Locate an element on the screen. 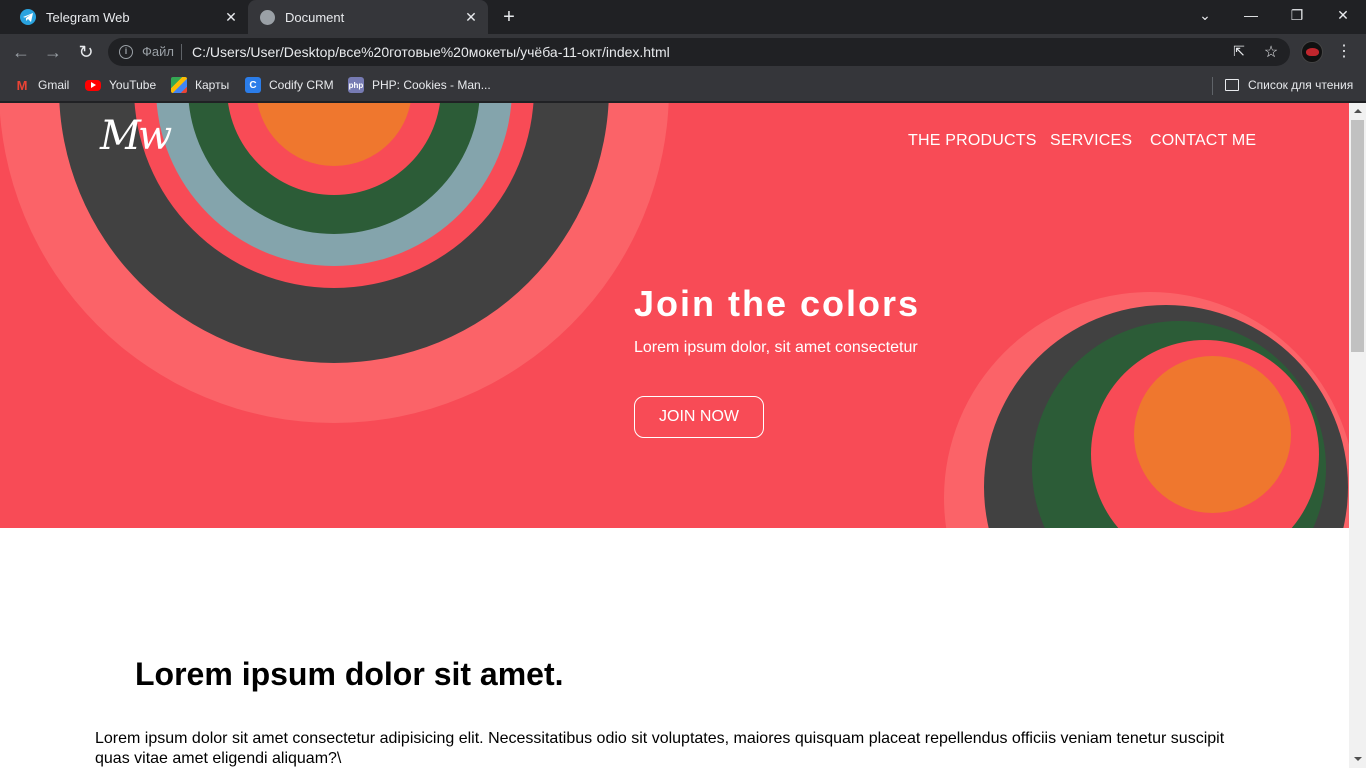 This screenshot has width=1366, height=768. divider is located at coordinates (1212, 86).